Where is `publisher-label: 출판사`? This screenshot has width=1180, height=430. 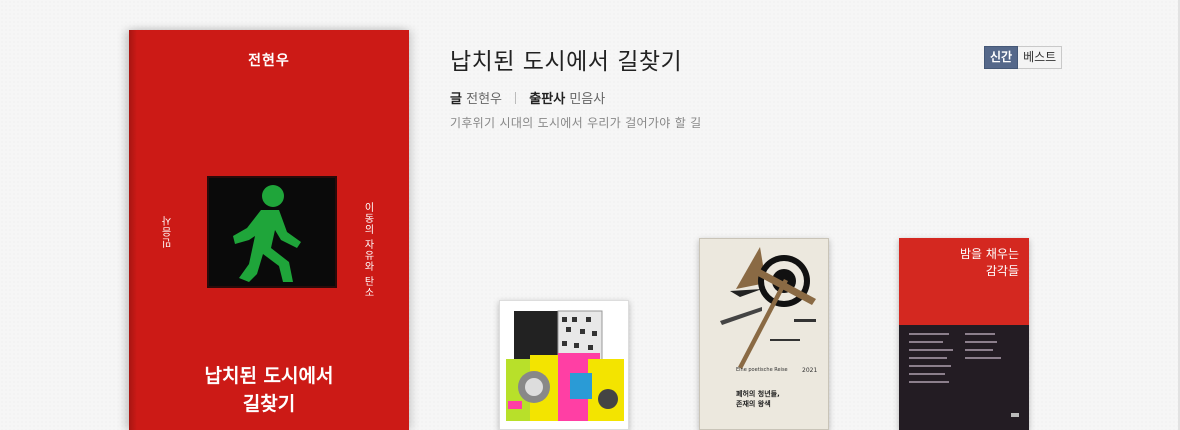
publisher-label: 출판사 is located at coordinates (547, 99).